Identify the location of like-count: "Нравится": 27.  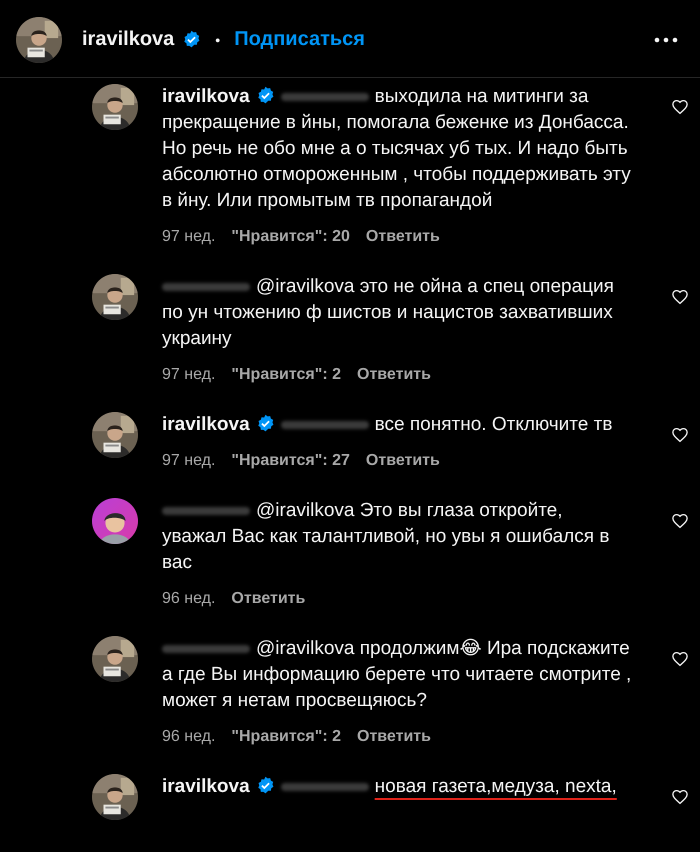
(290, 461).